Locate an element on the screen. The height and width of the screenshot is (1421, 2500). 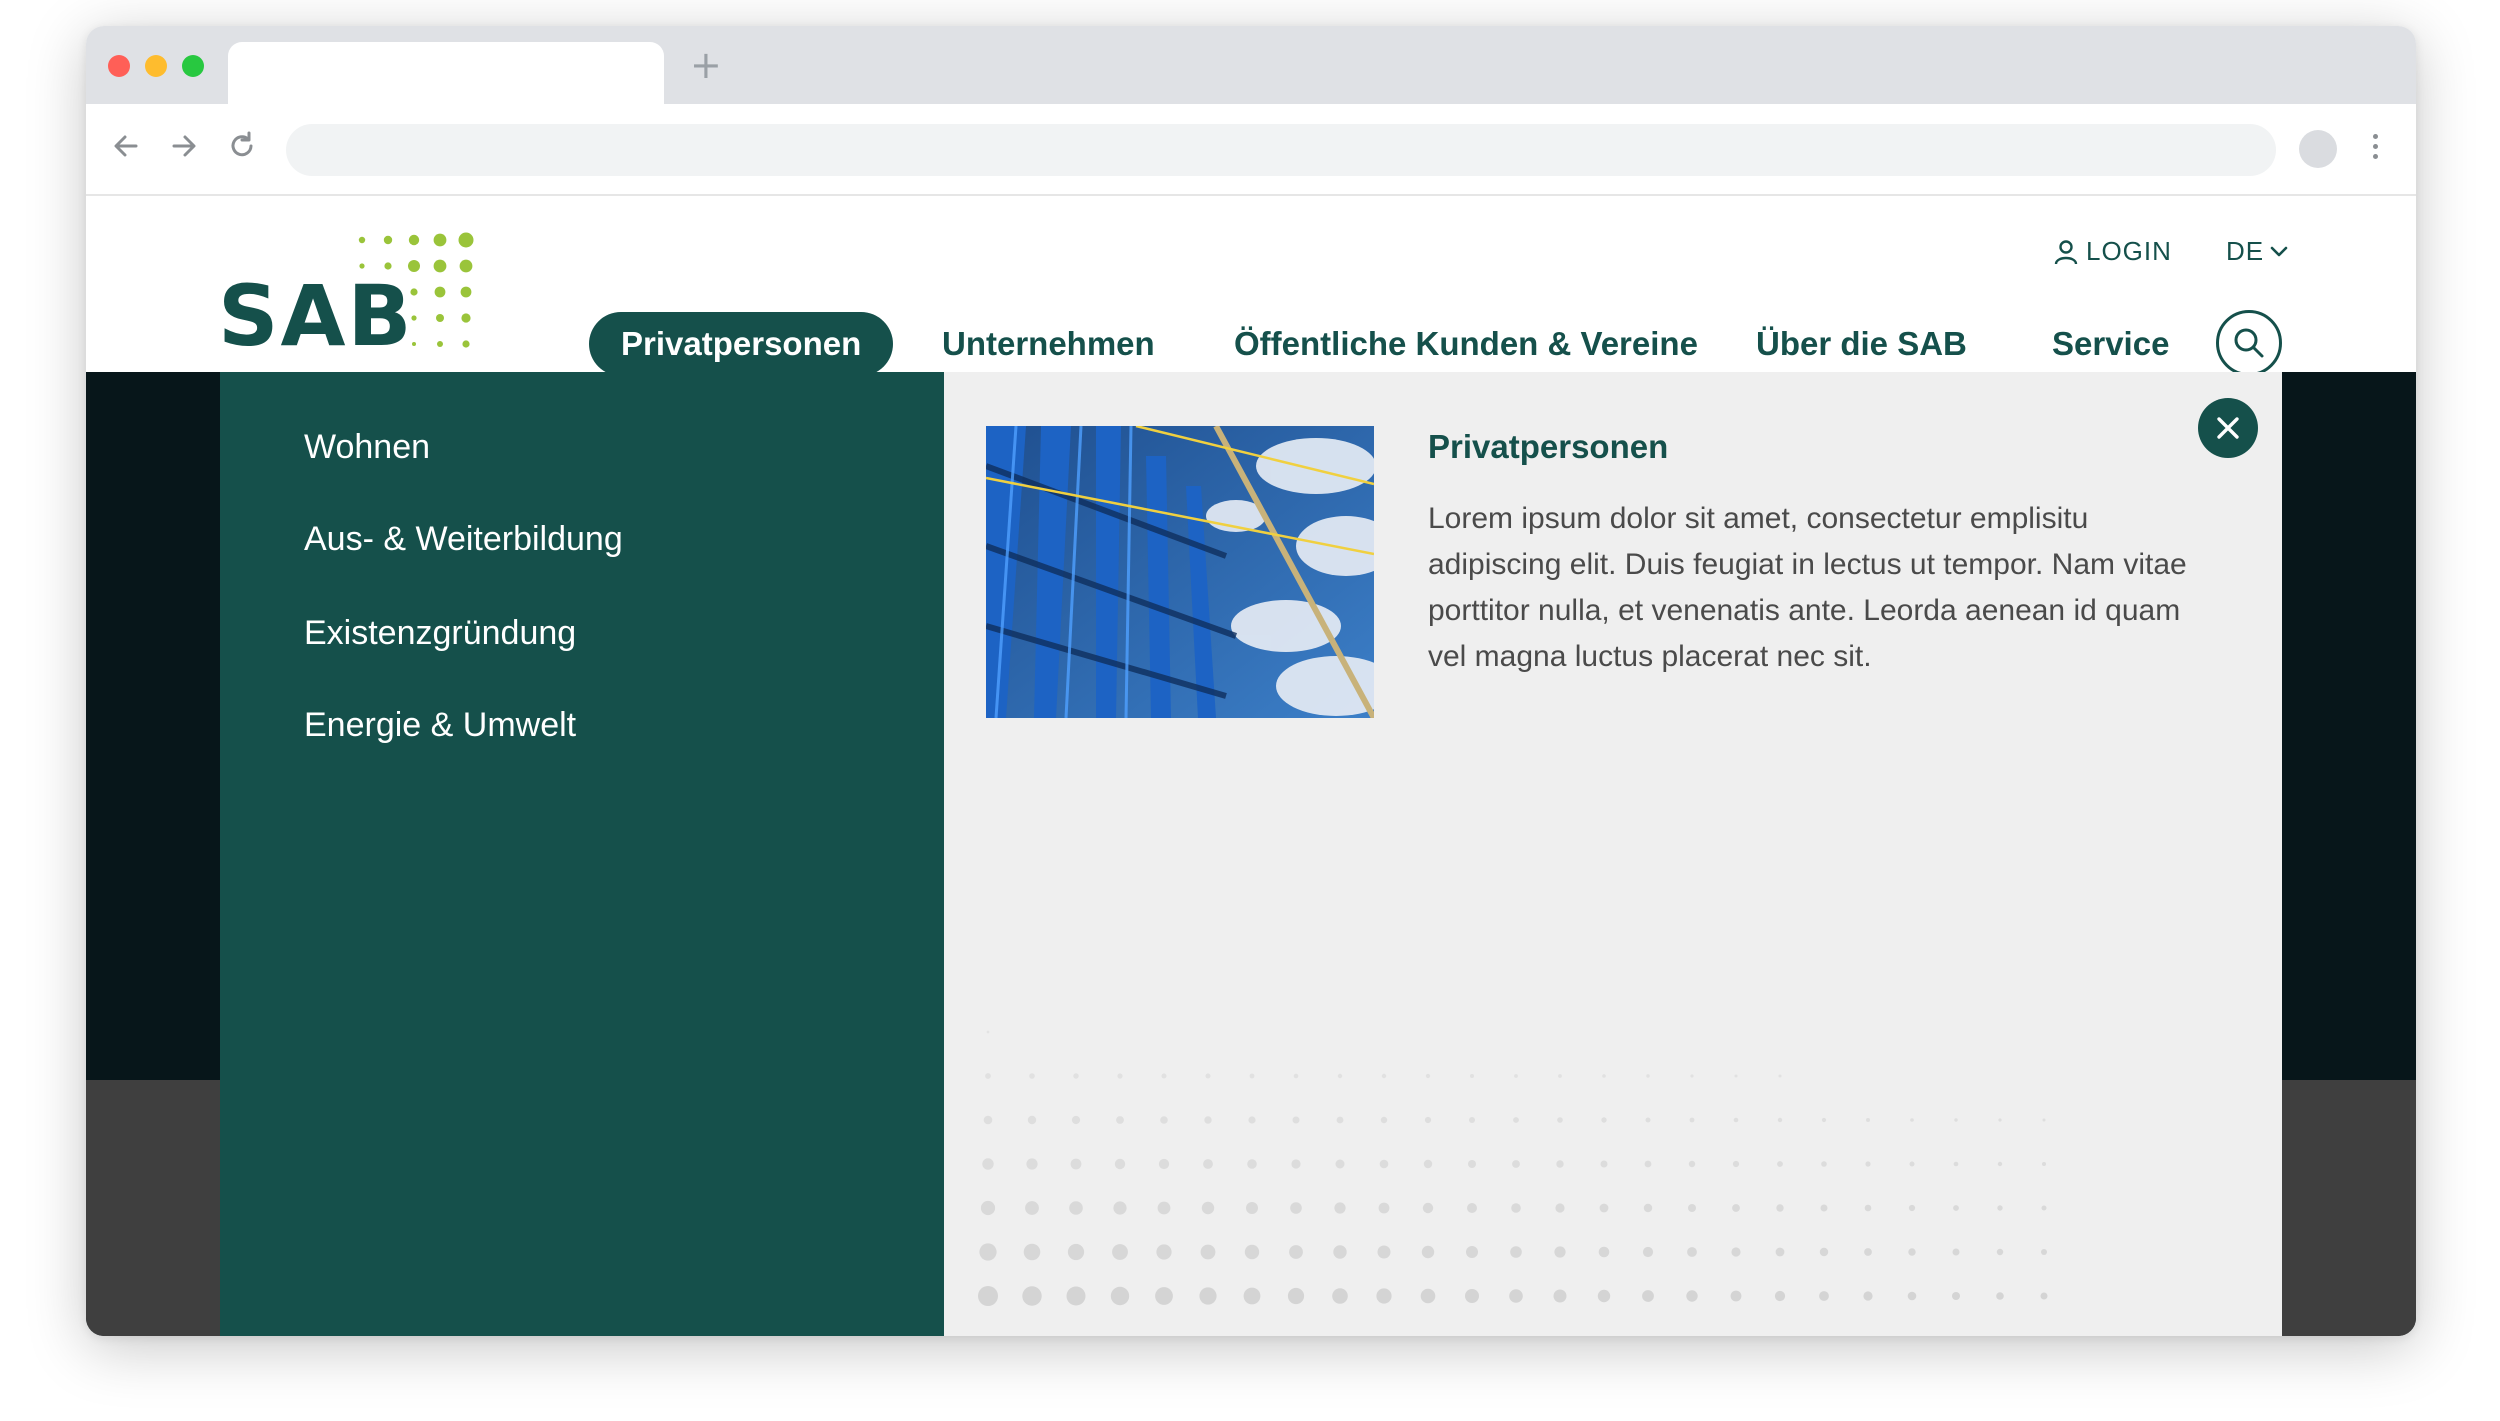
nav-item-oeffentliche-kunden: Öffentliche Kunden & Vereine is located at coordinates (1466, 344).